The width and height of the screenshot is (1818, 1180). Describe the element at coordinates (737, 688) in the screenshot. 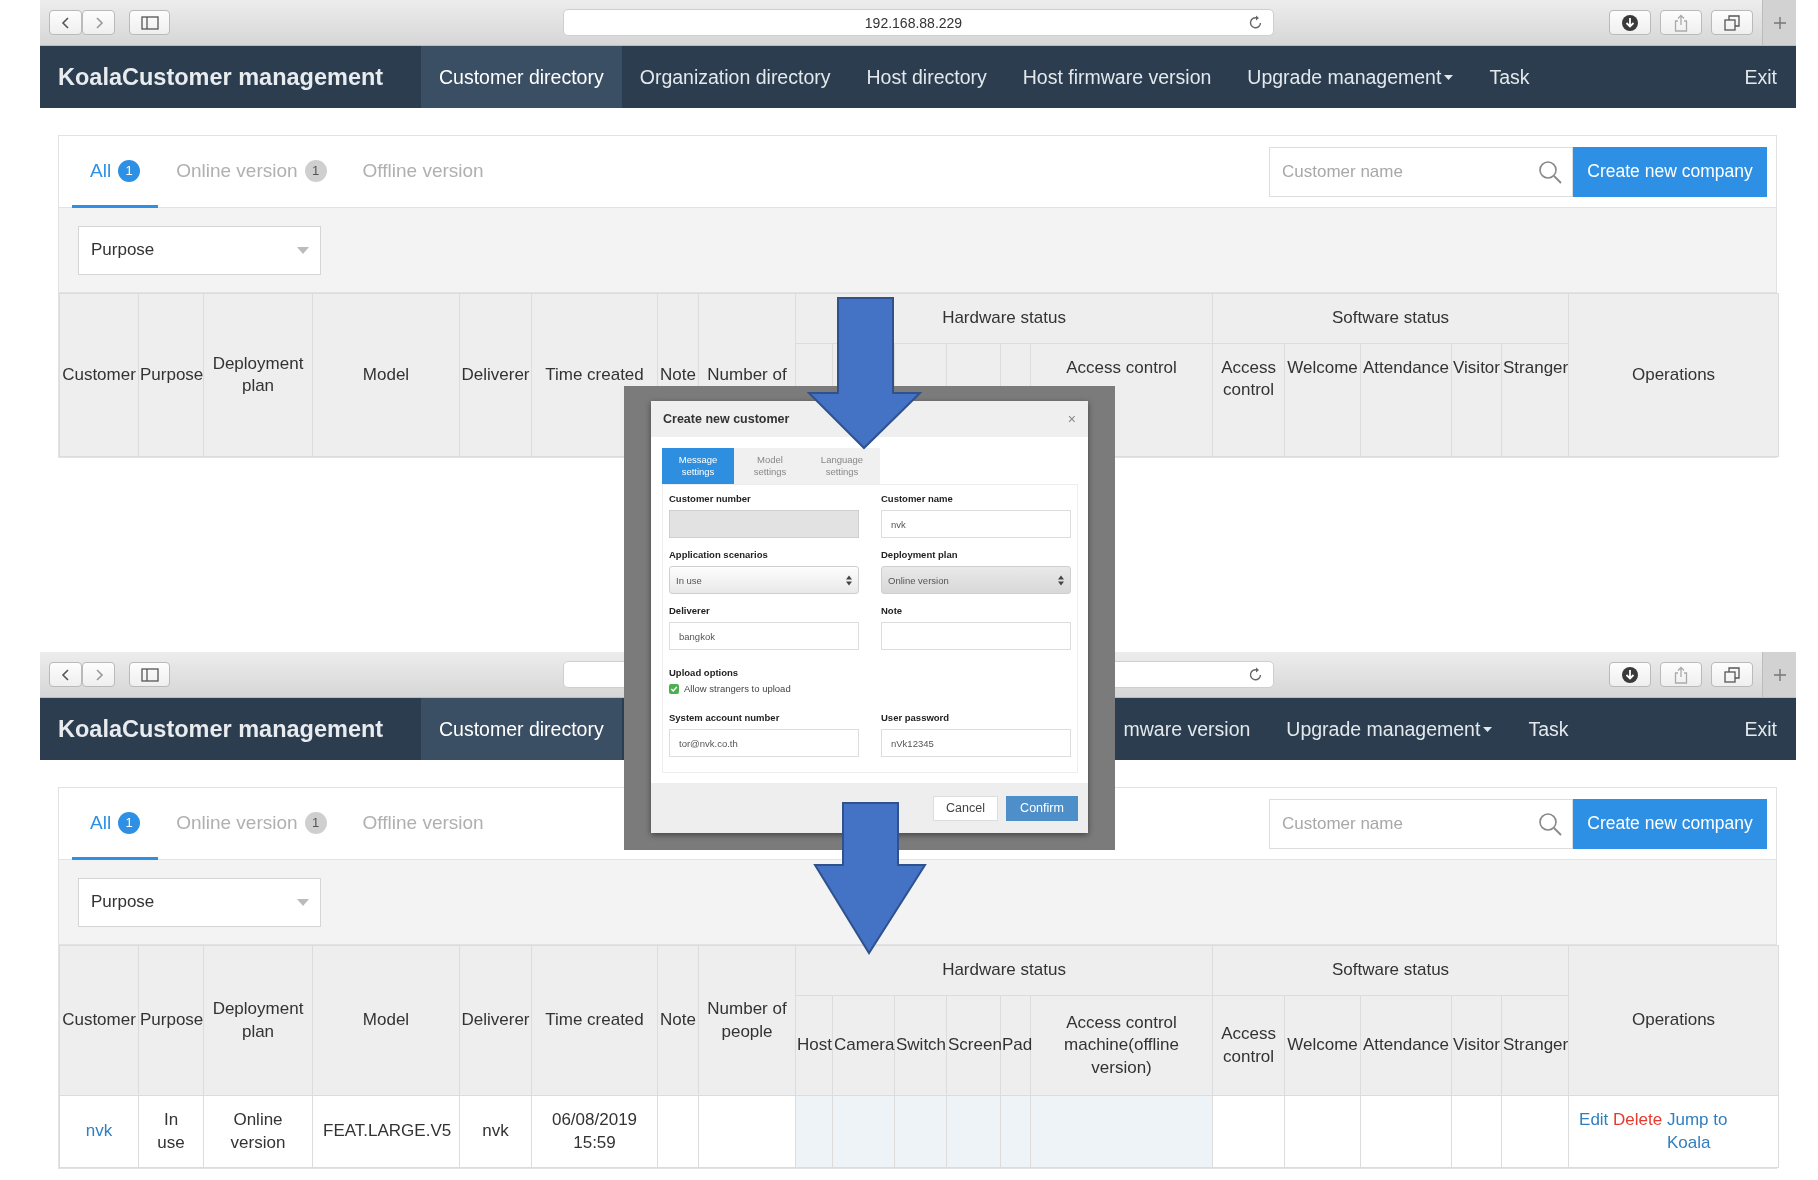

I see `checkbox-label: Allow strangers to upload` at that location.